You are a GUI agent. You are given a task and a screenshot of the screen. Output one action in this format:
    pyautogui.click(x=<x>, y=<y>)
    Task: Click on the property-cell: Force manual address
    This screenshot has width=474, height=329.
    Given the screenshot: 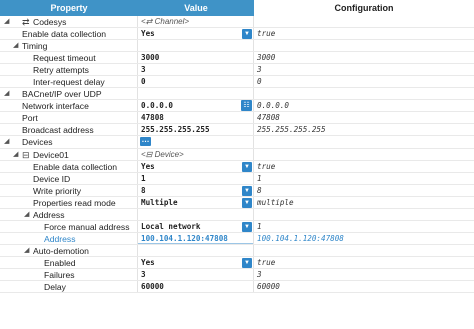 What is the action you would take?
    pyautogui.click(x=69, y=226)
    